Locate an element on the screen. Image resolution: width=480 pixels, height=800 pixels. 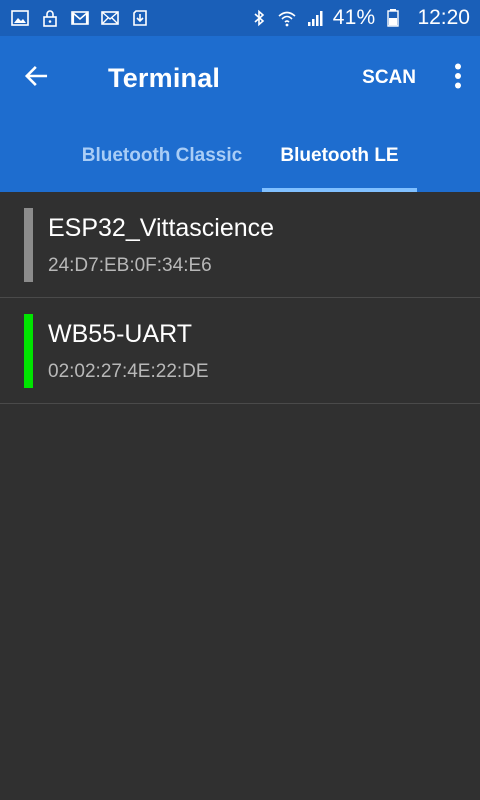
status-bar: 41% 12:20 is located at coordinates (240, 18).